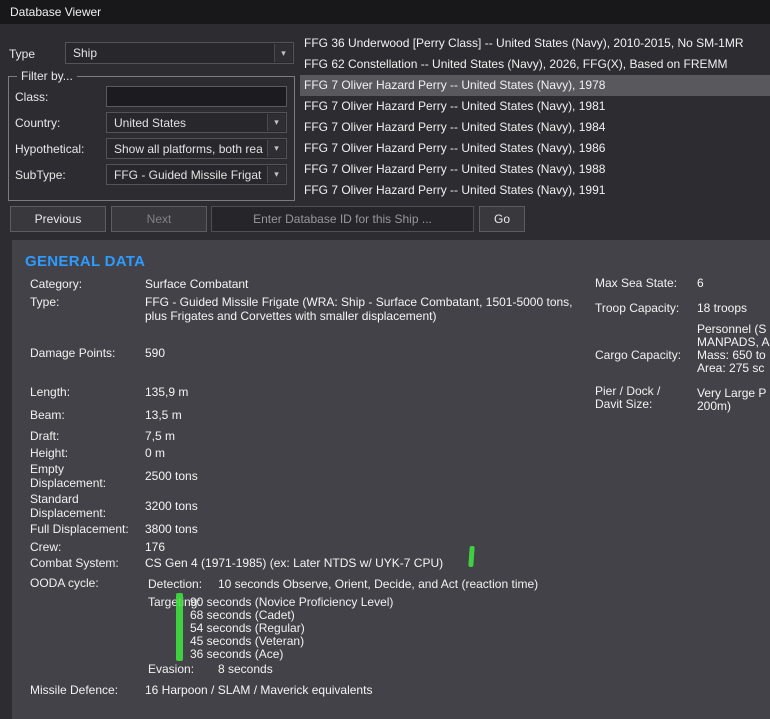 This screenshot has height=719, width=770. What do you see at coordinates (85, 53) in the screenshot?
I see `type-dropdown-value: Ship` at bounding box center [85, 53].